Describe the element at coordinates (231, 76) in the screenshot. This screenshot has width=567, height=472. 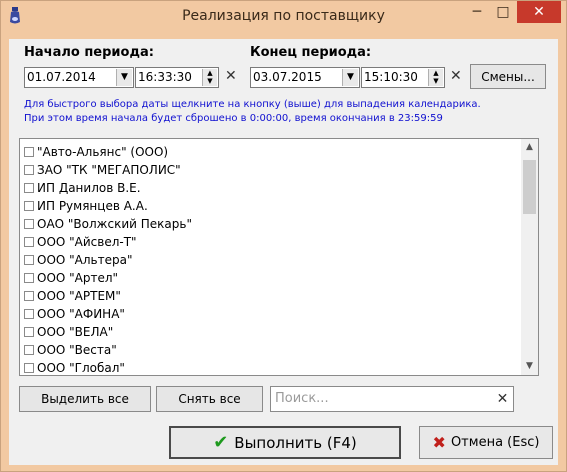
I see `clear-start-icon: ✕` at that location.